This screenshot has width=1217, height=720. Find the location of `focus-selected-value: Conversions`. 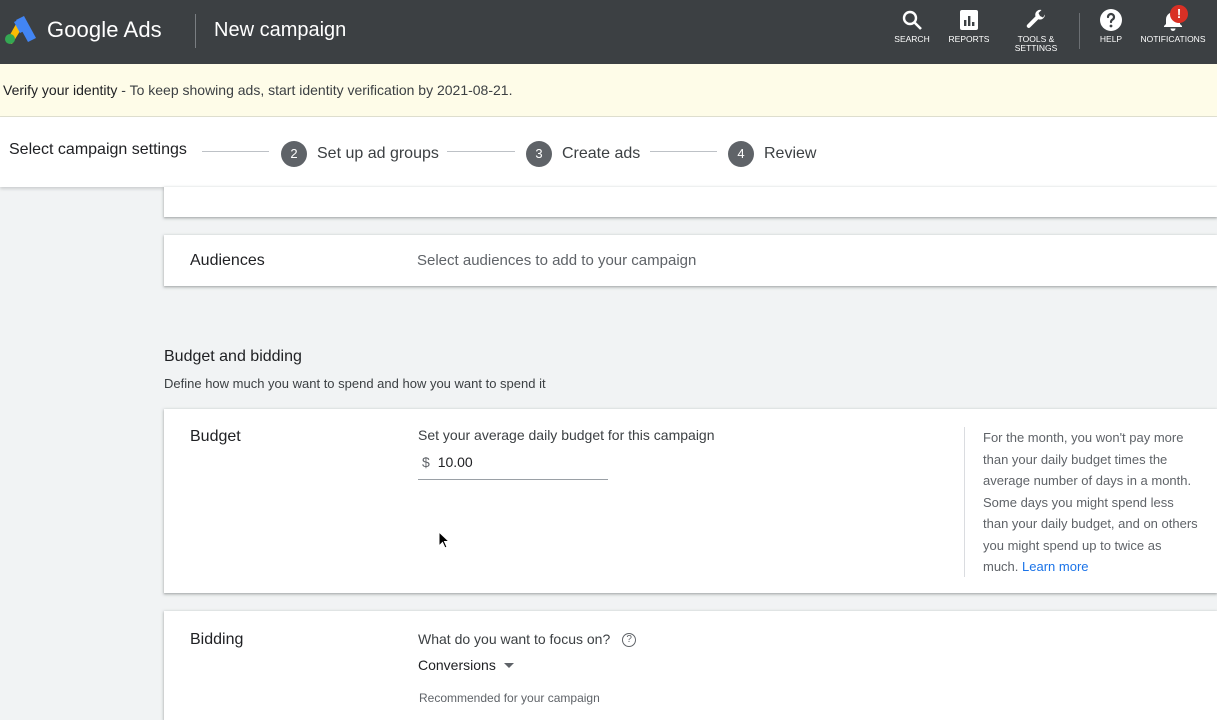

focus-selected-value: Conversions is located at coordinates (457, 665).